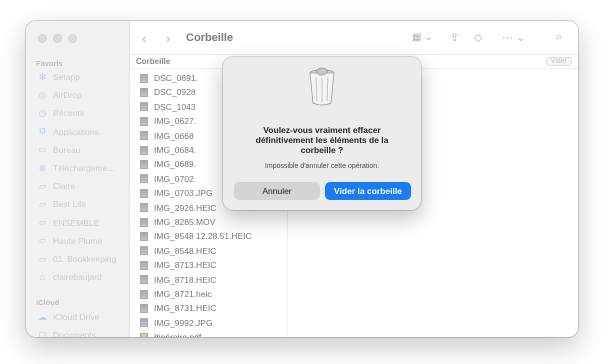 The image size is (608, 364). I want to click on empty-trash-confirm-button: Vider la corbeille, so click(368, 191).